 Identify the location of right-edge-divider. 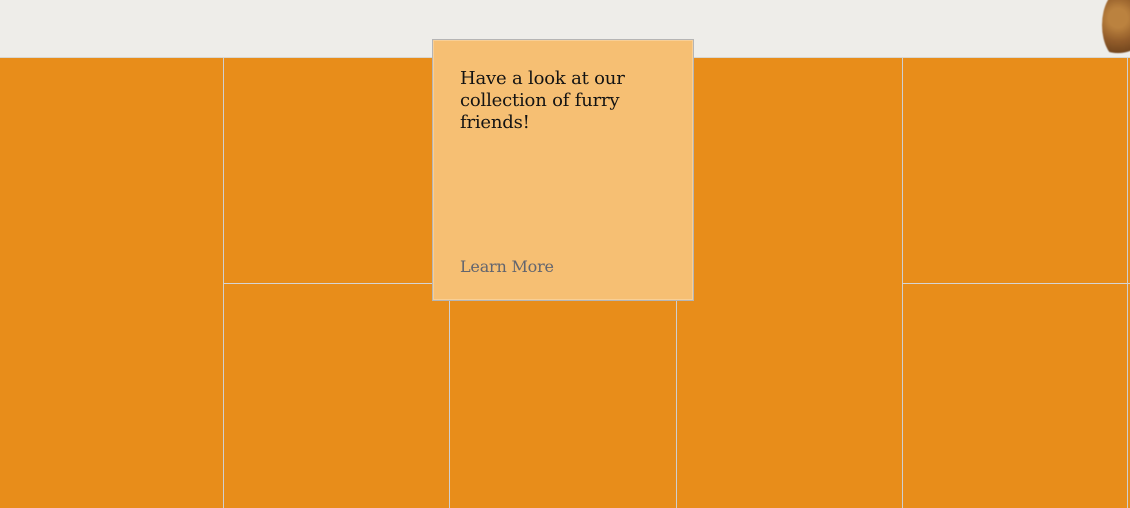
(1127, 283).